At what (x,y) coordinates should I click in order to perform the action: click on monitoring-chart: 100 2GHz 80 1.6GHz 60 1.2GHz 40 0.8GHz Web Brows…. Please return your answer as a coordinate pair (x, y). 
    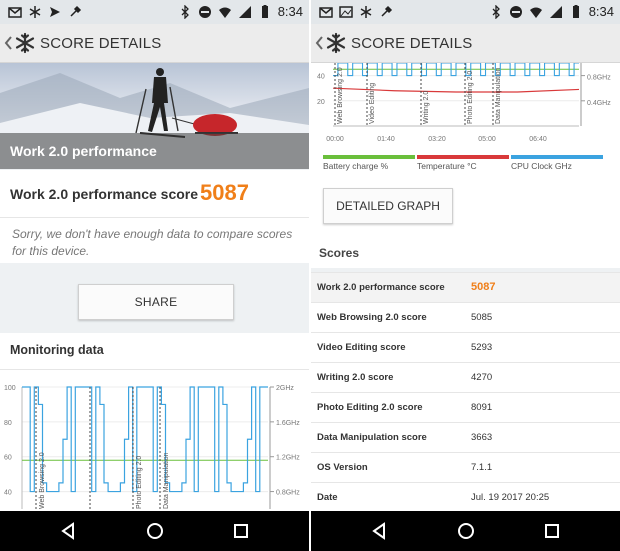
    Looking at the image, I should click on (152, 447).